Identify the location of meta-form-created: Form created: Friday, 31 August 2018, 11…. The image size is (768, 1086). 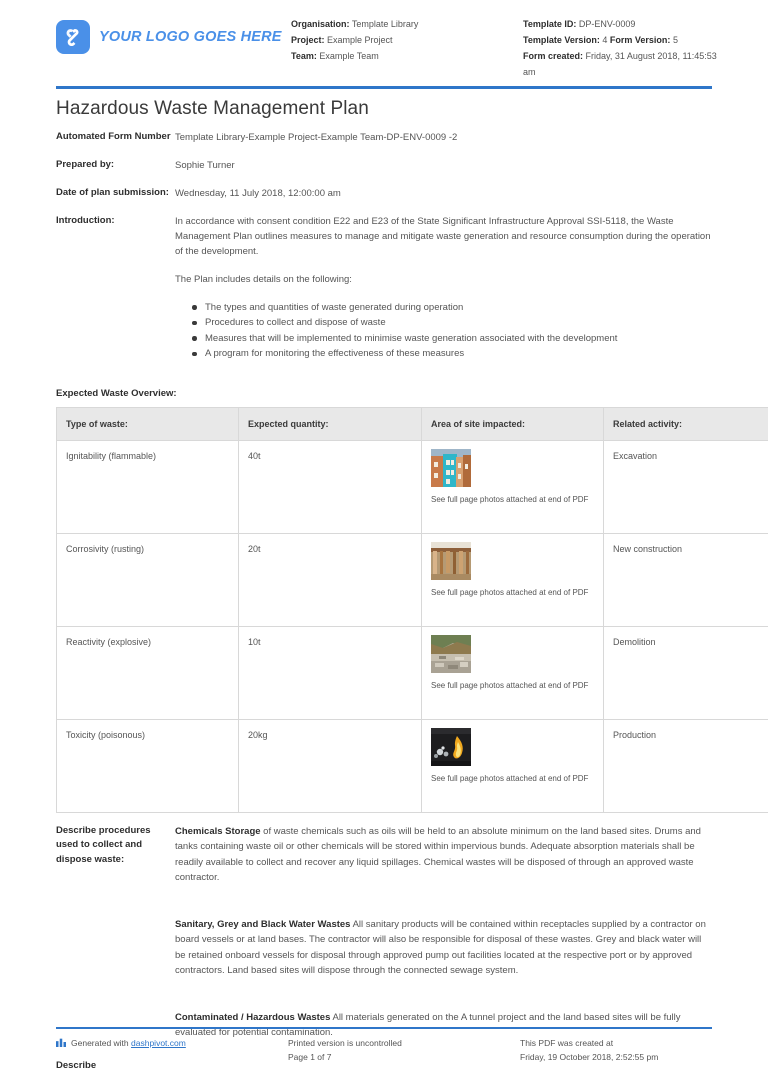
(620, 64).